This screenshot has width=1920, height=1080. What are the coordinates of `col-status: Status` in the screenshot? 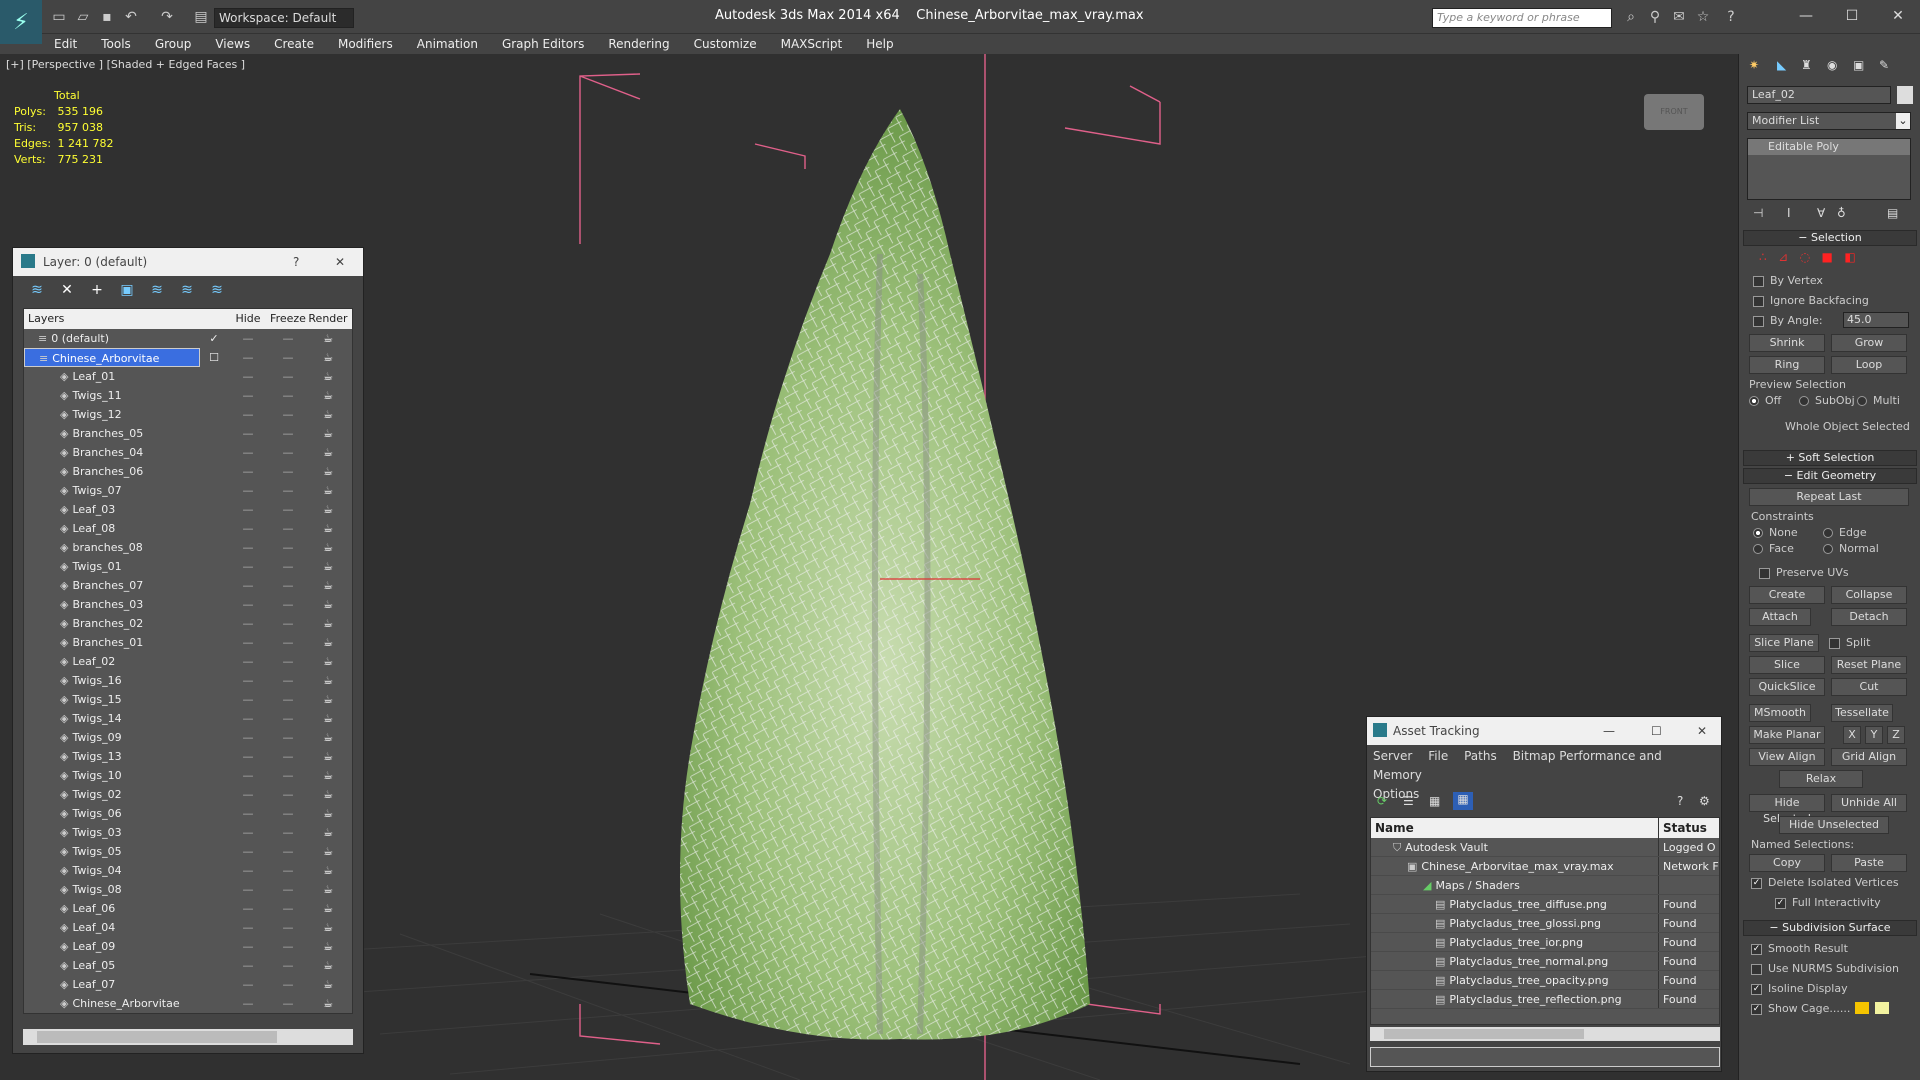 It's located at (1689, 828).